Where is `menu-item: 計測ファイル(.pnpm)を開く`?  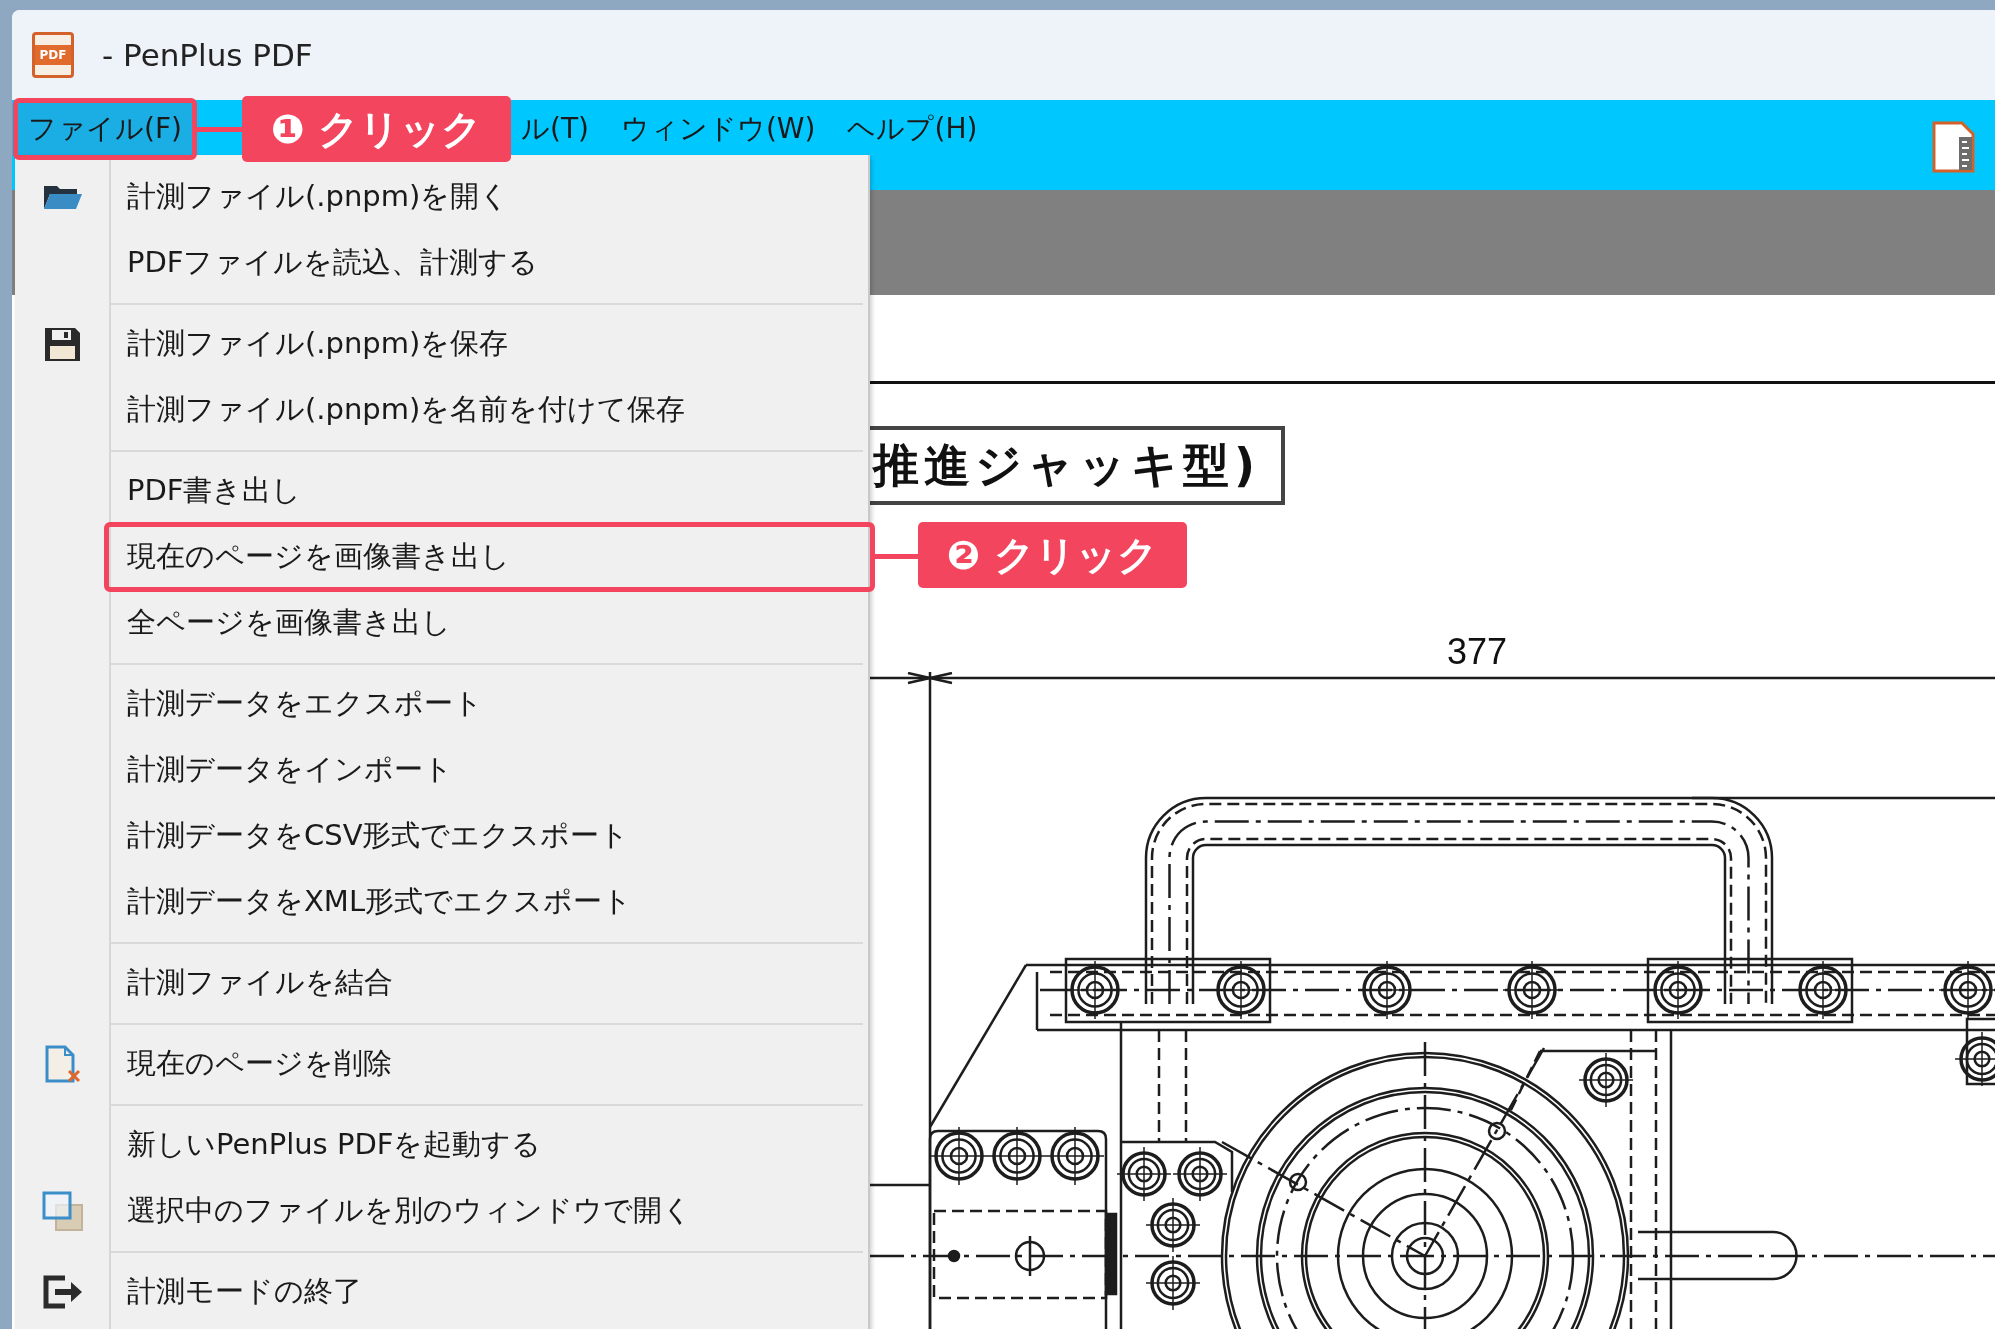 menu-item: 計測ファイル(.pnpm)を開く is located at coordinates (441, 197).